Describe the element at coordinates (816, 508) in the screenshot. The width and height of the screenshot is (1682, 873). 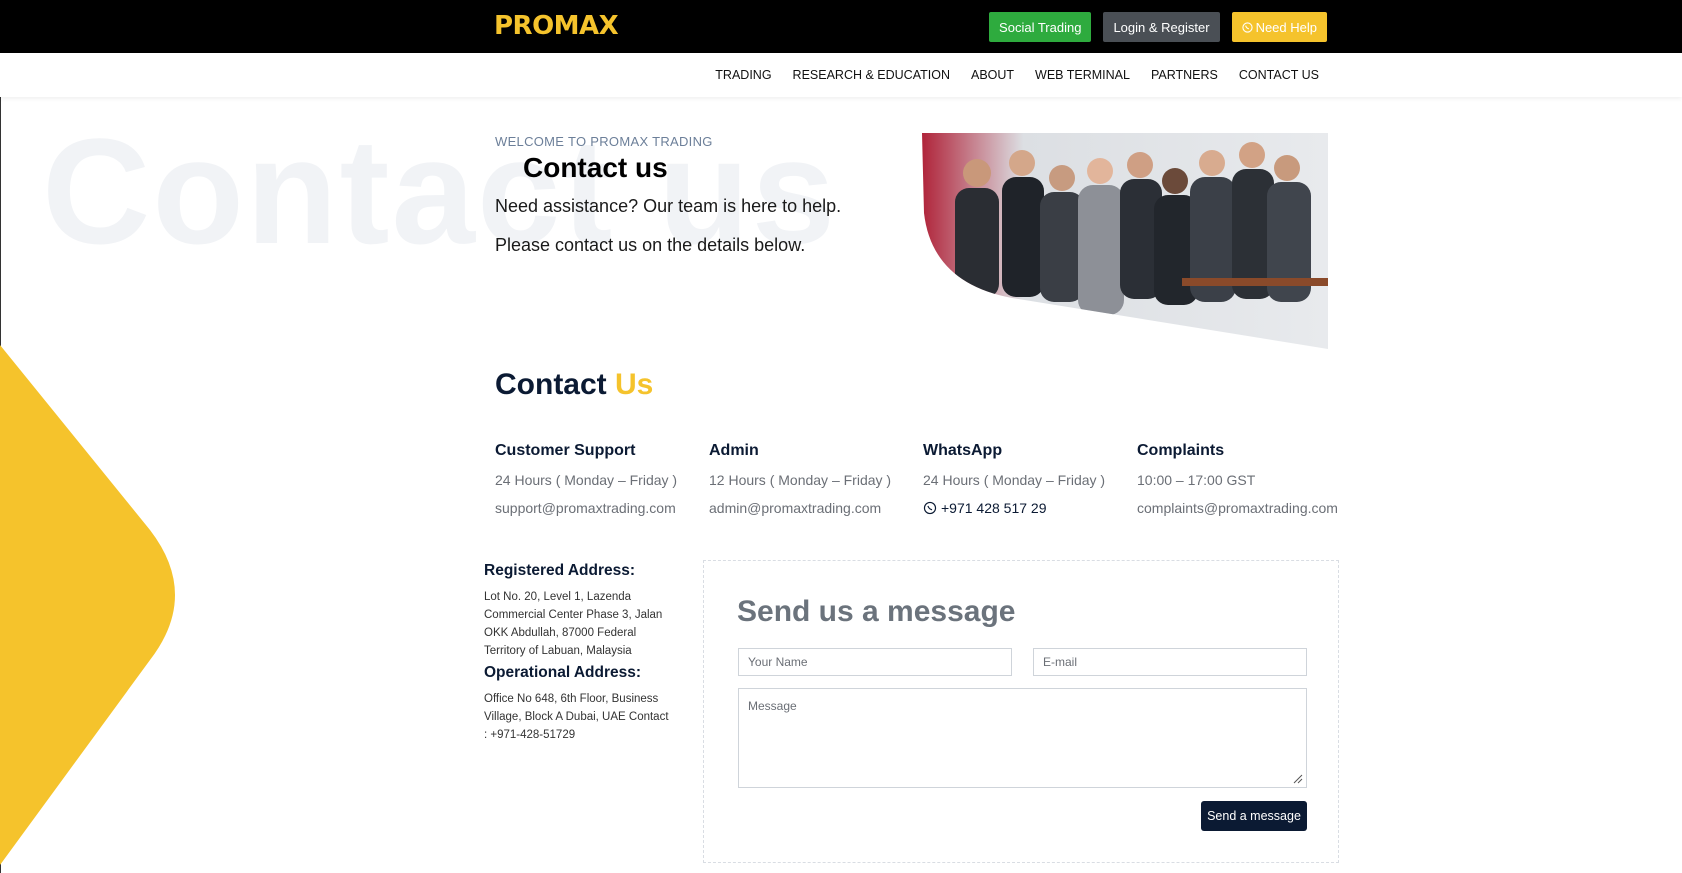
I see `admin-email-link: admin@promaxtrading.com` at that location.